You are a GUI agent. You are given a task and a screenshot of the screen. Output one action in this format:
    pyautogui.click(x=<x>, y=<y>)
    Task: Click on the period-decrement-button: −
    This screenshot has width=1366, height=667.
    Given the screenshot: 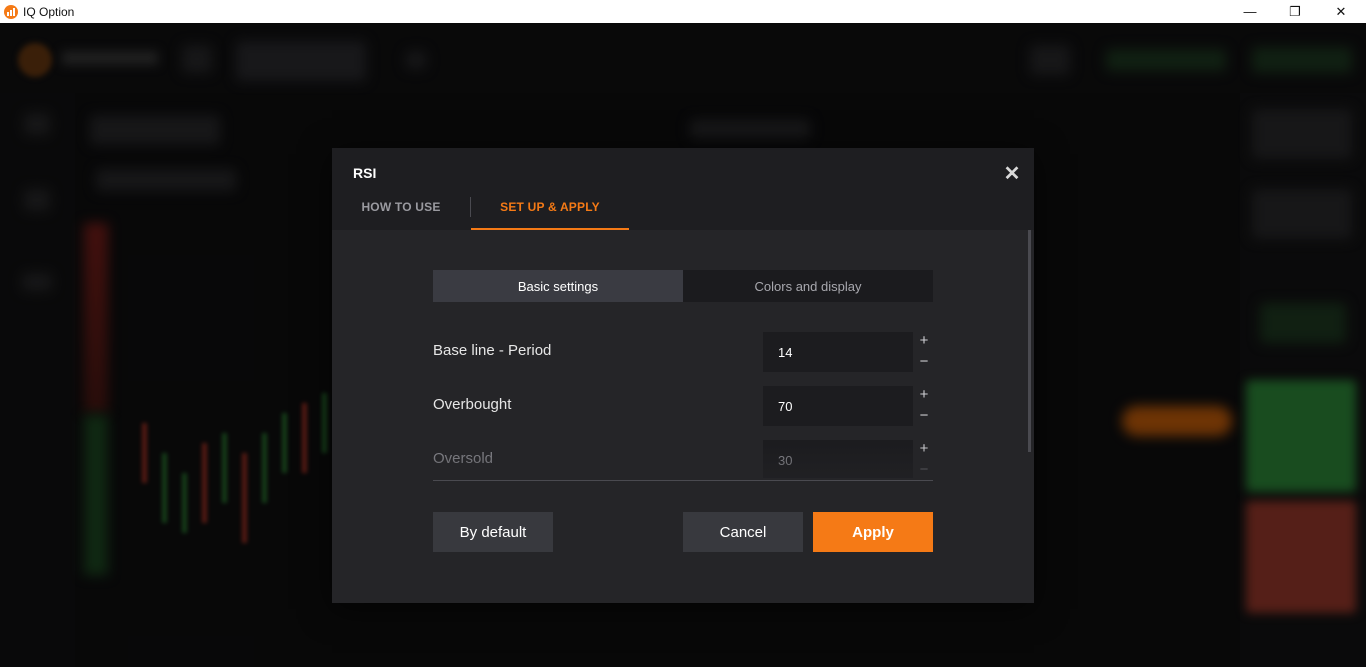 What is the action you would take?
    pyautogui.click(x=924, y=362)
    